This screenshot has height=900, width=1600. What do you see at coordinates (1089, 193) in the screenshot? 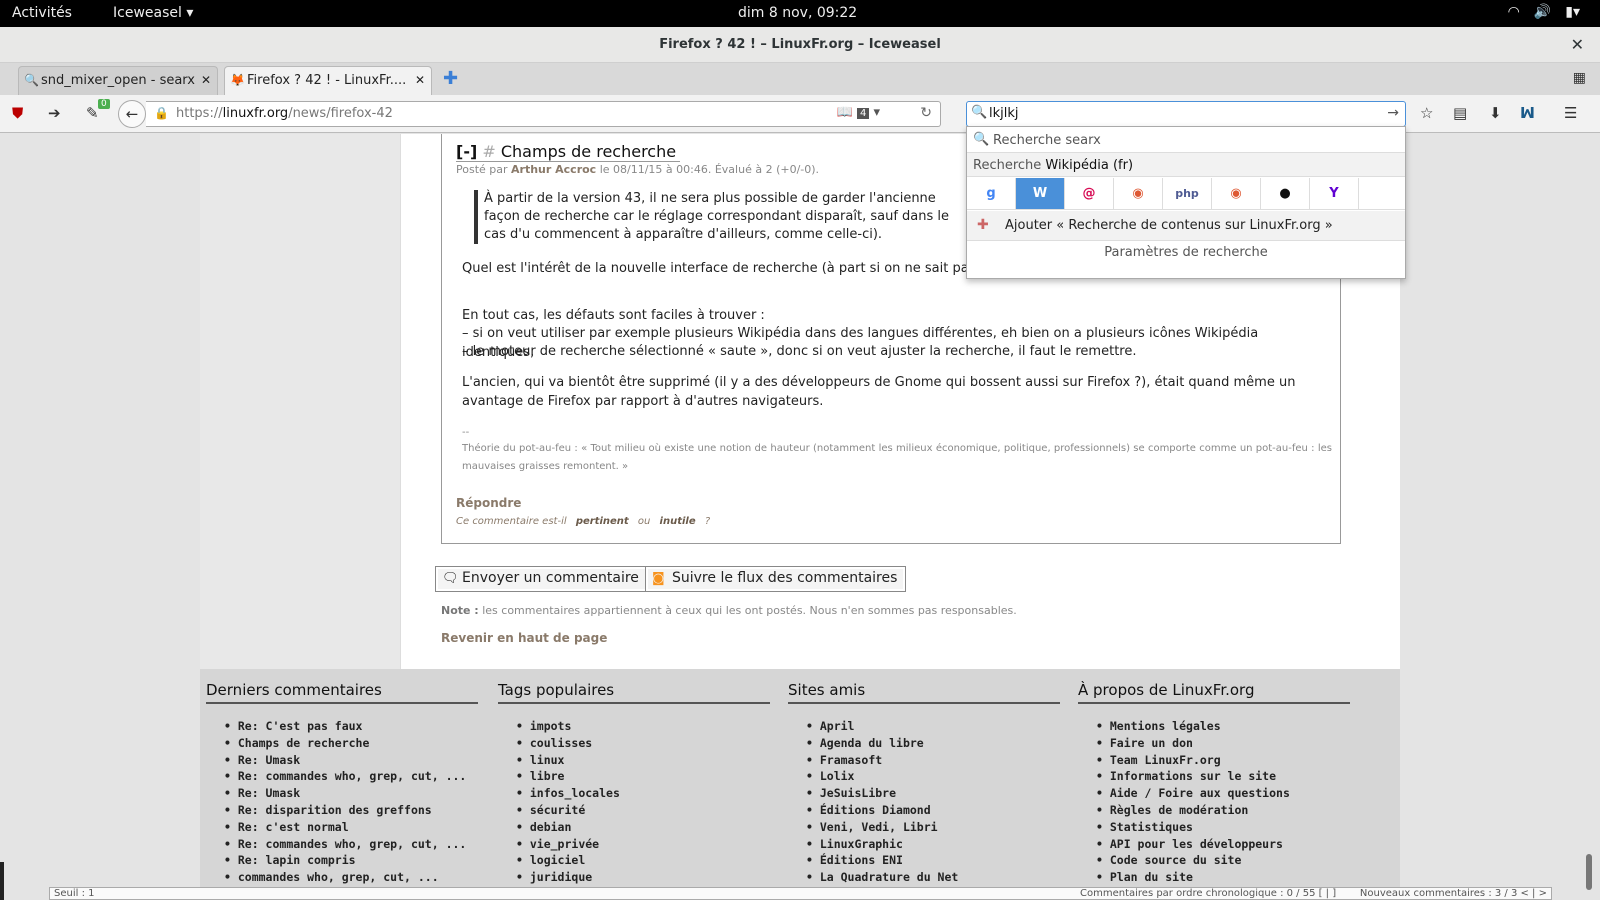
I see `debian-icon: @` at bounding box center [1089, 193].